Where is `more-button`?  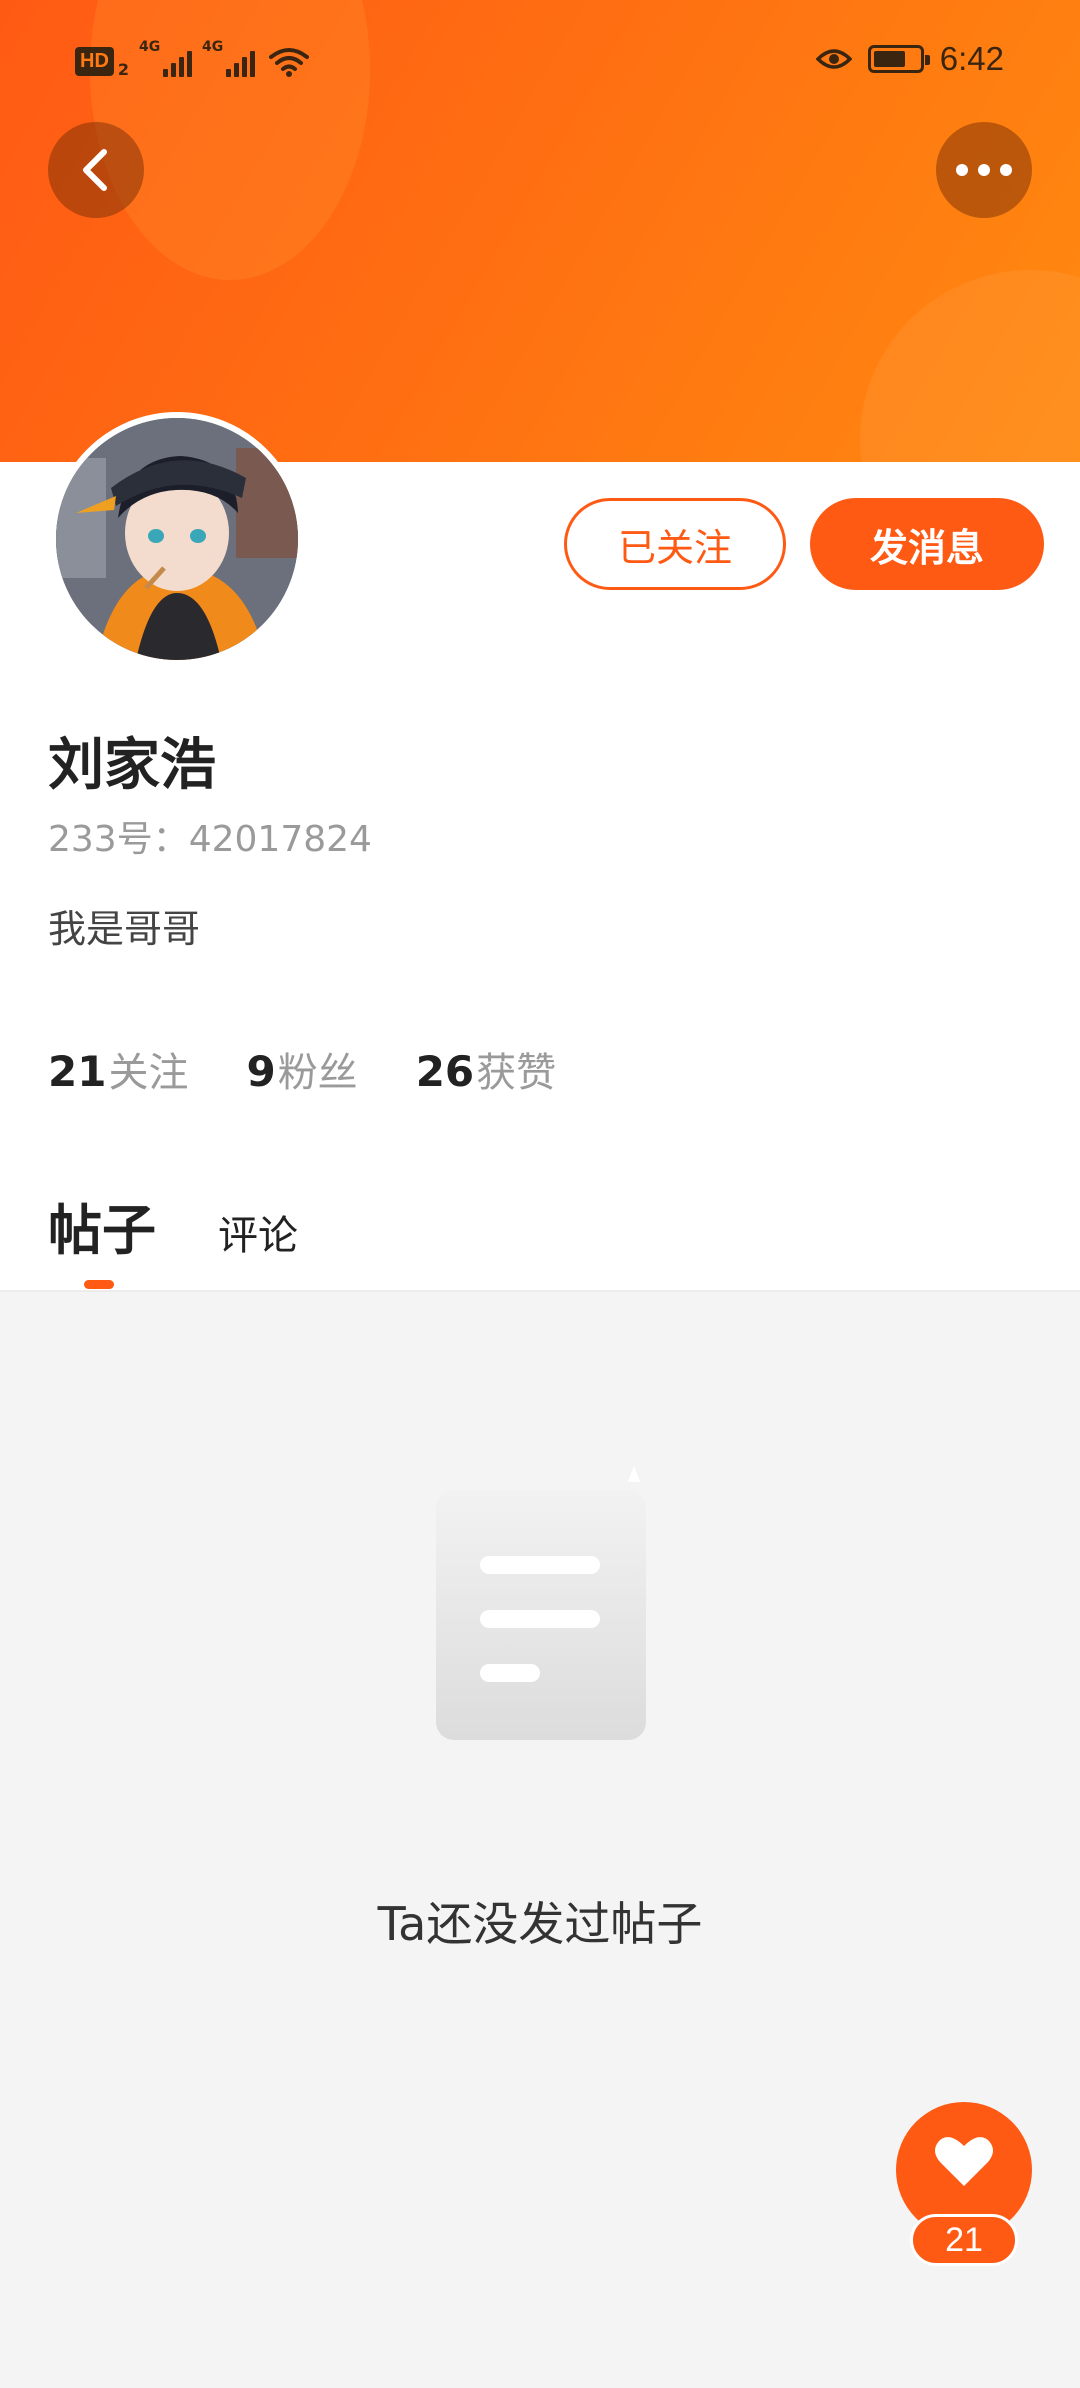 more-button is located at coordinates (984, 170).